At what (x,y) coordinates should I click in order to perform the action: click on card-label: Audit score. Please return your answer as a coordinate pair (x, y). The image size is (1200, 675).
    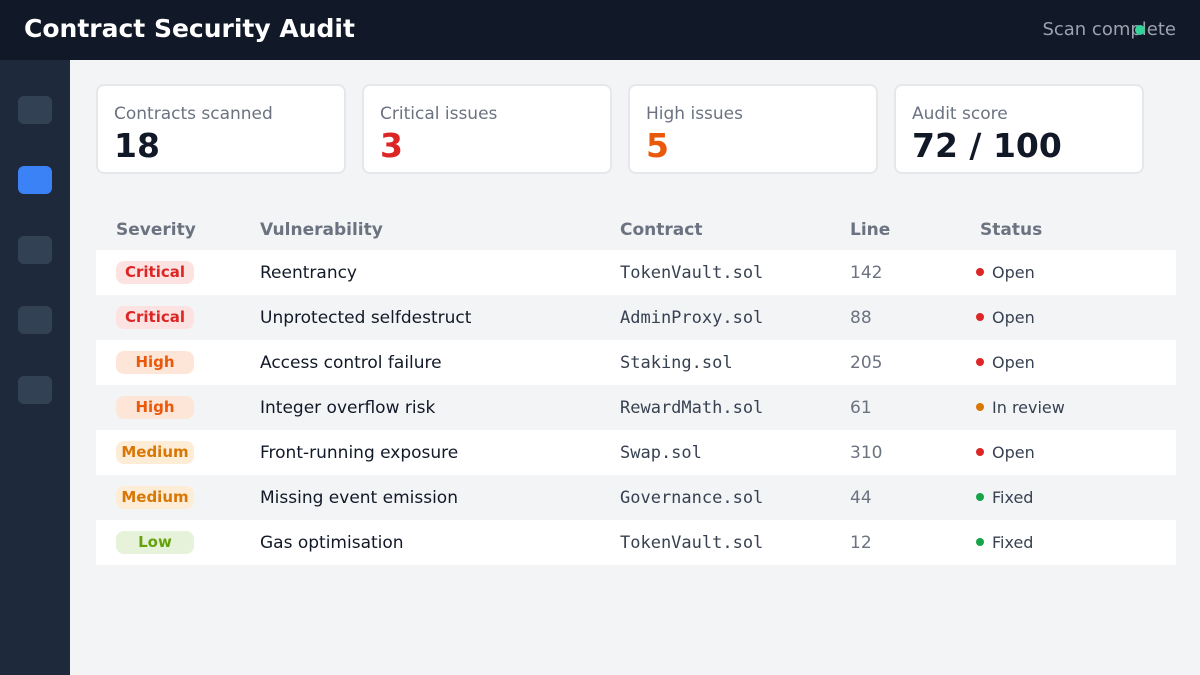
    Looking at the image, I should click on (960, 114).